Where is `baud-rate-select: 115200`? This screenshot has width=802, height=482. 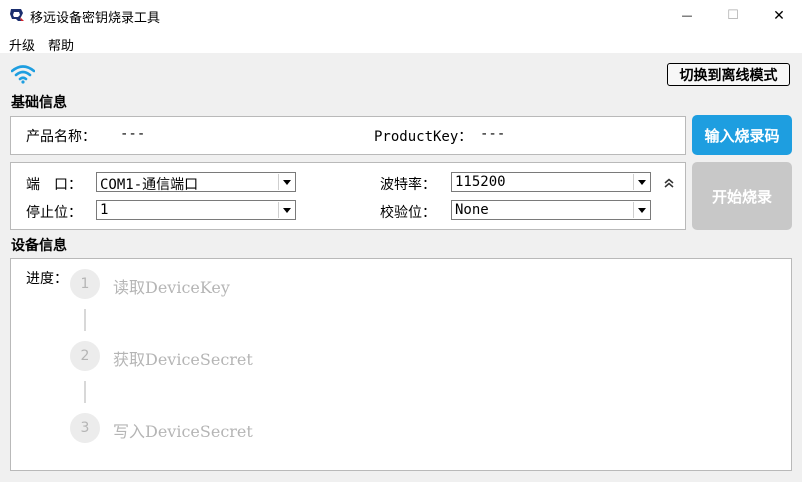 baud-rate-select: 115200 is located at coordinates (551, 182).